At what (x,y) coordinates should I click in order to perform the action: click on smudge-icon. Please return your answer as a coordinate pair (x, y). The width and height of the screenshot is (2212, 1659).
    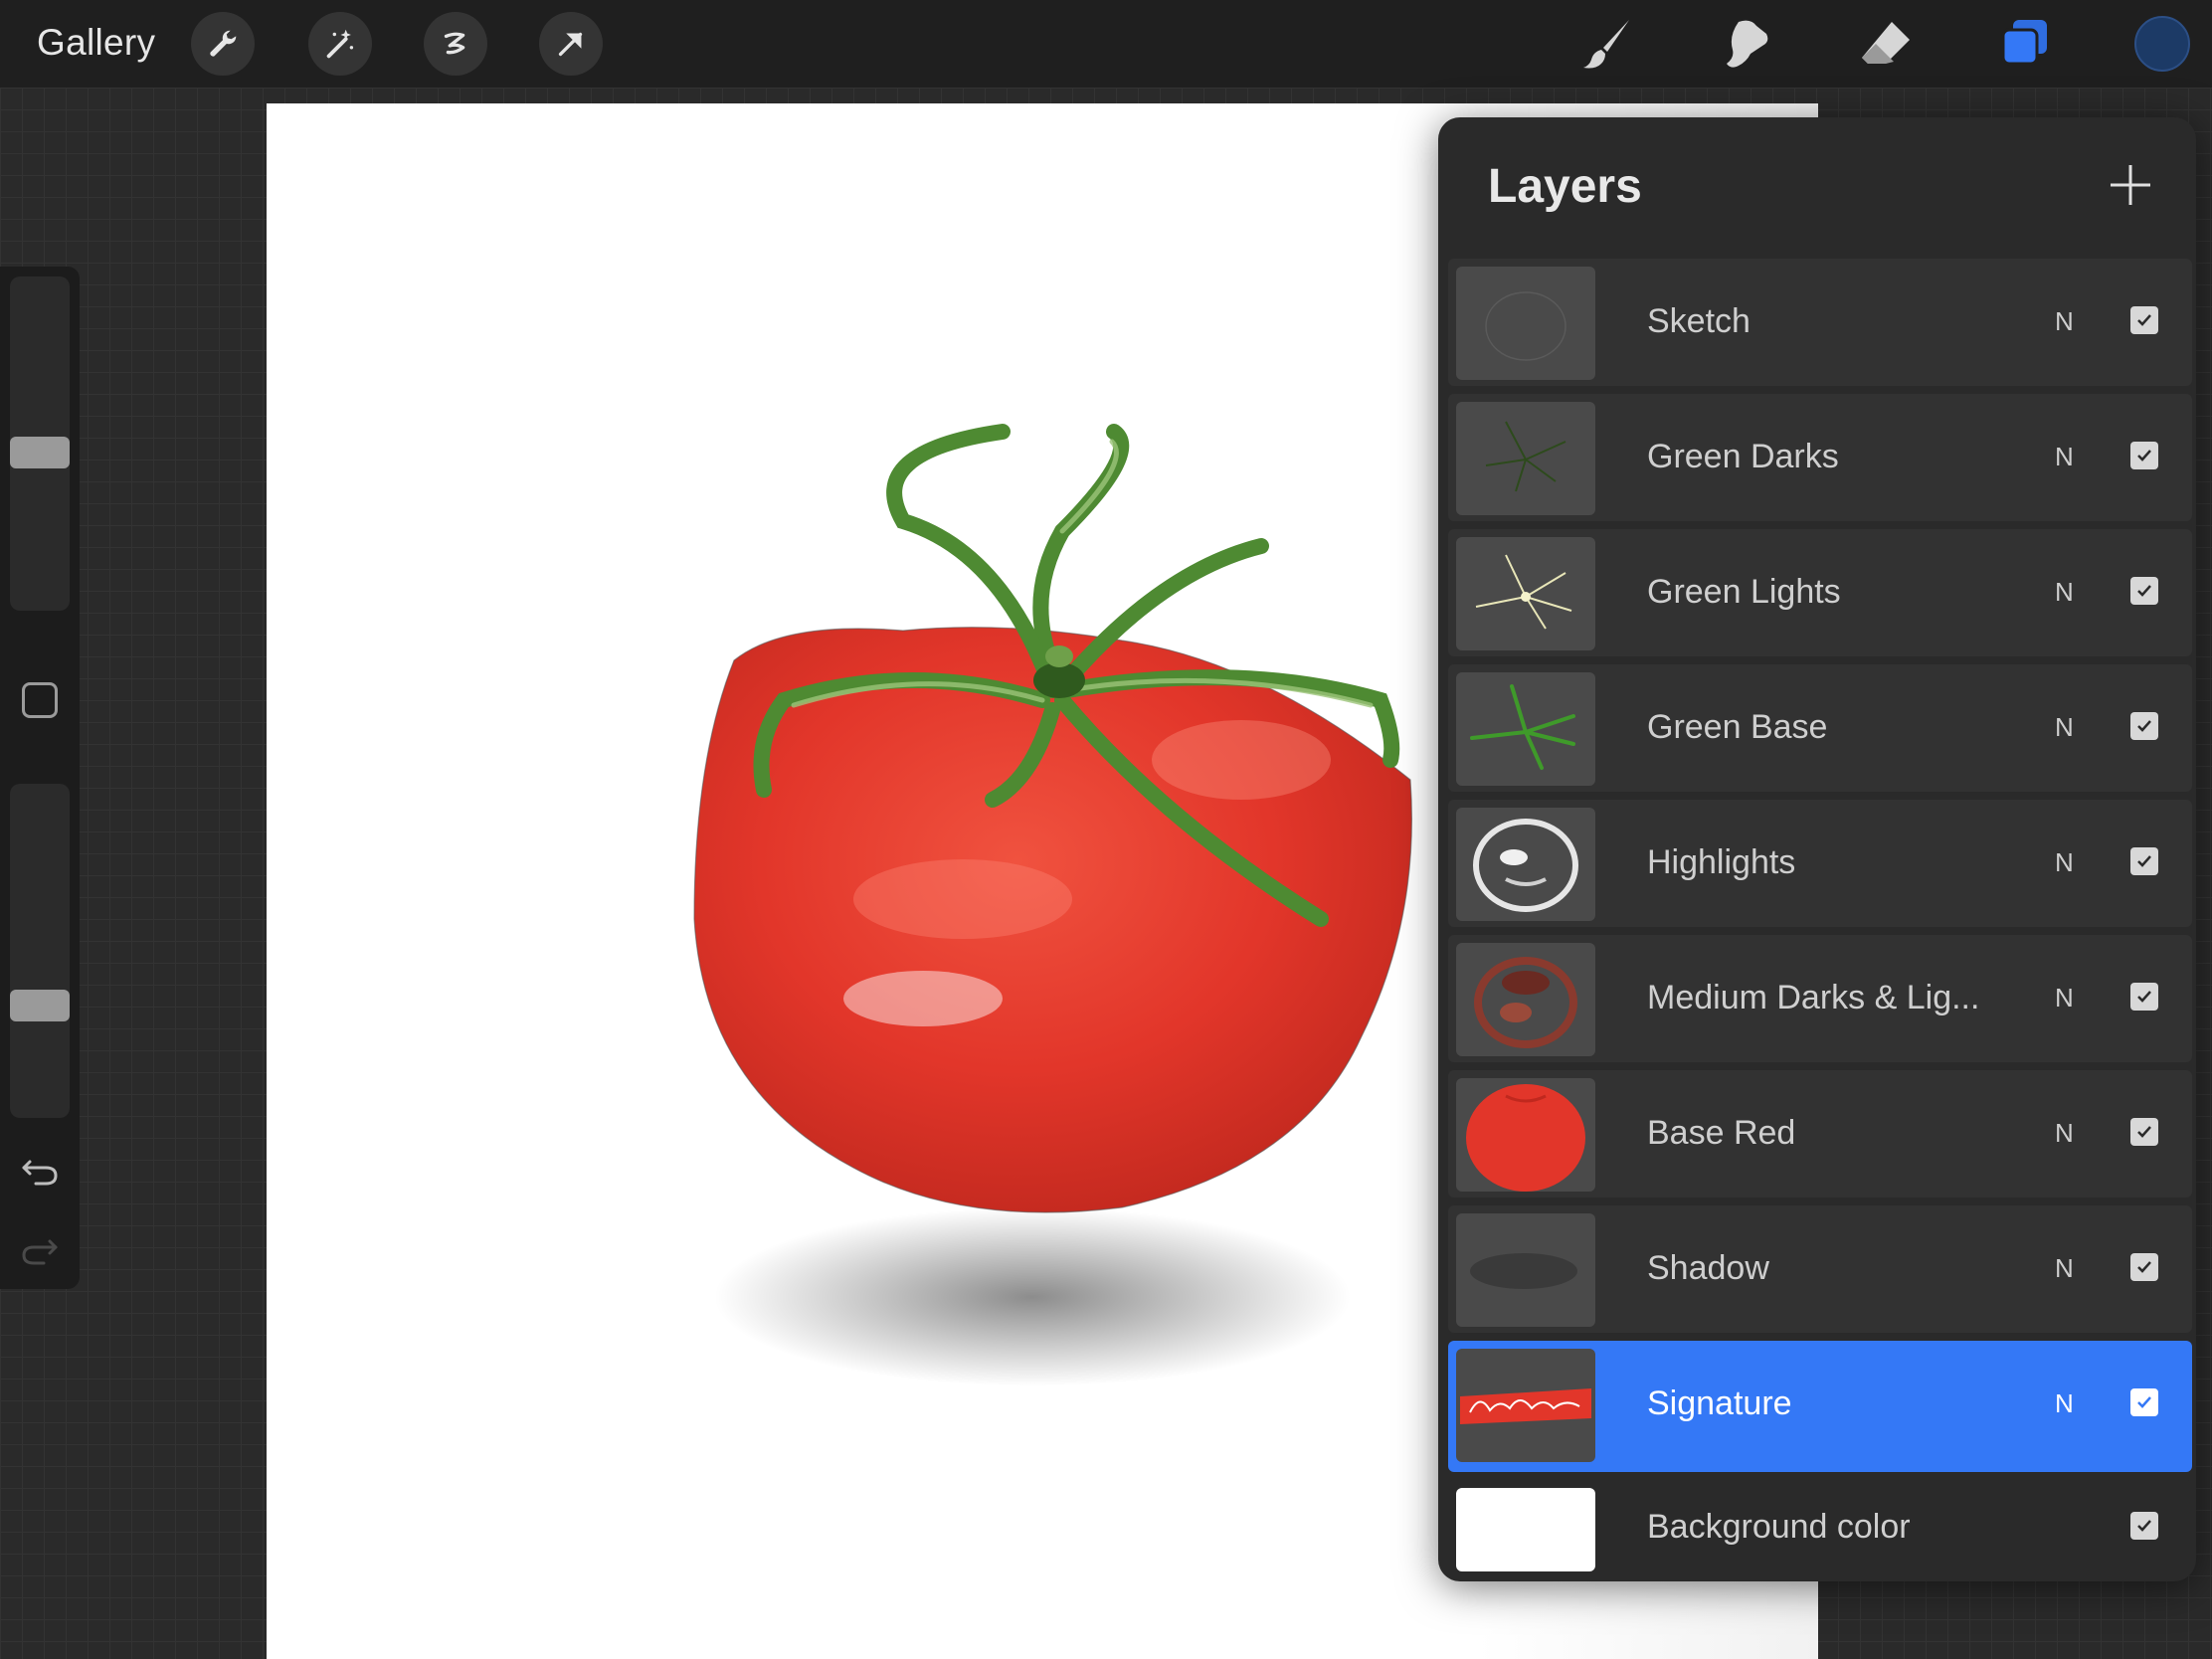
    Looking at the image, I should click on (1747, 44).